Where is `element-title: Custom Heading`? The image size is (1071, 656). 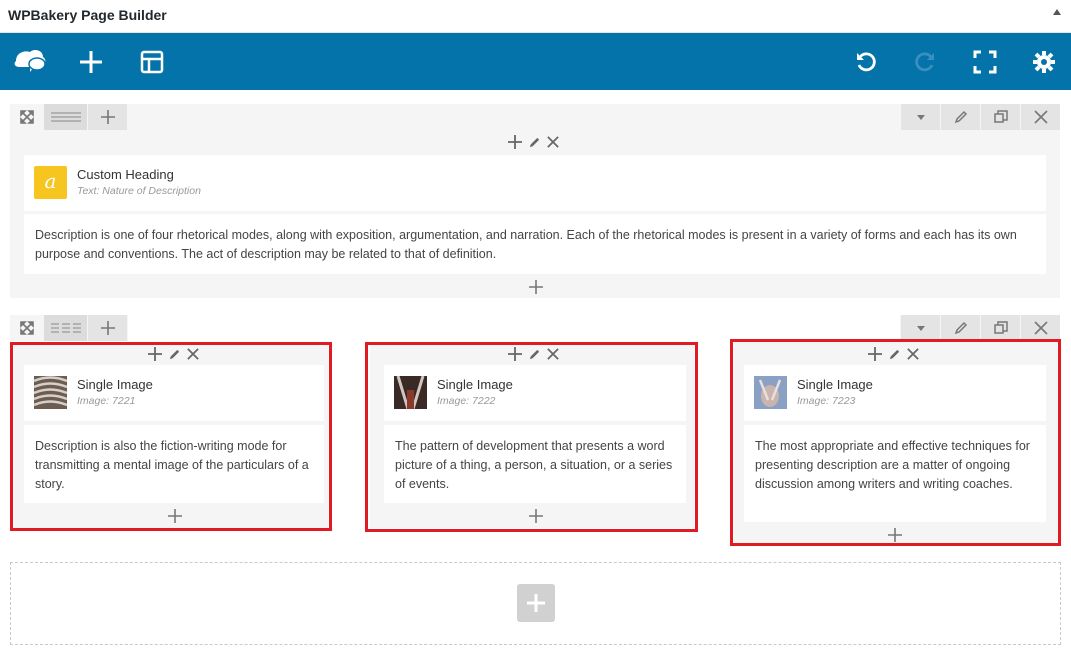
element-title: Custom Heading is located at coordinates (125, 174).